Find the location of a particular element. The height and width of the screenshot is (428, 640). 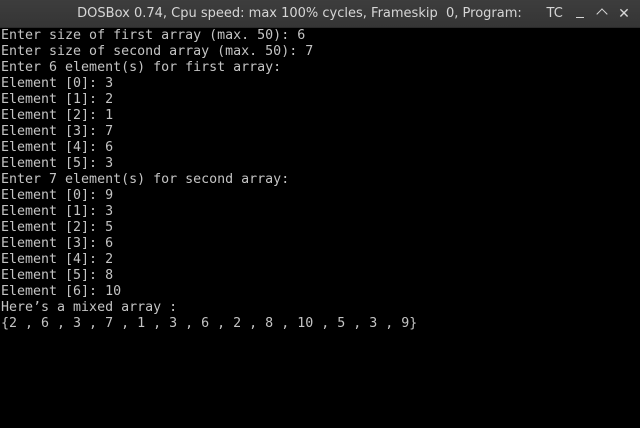

maximize-button is located at coordinates (602, 14).